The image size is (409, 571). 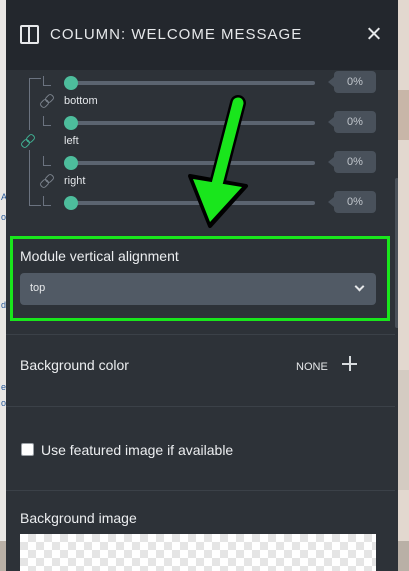 I want to click on link-top-bottom-icon, so click(x=47, y=101).